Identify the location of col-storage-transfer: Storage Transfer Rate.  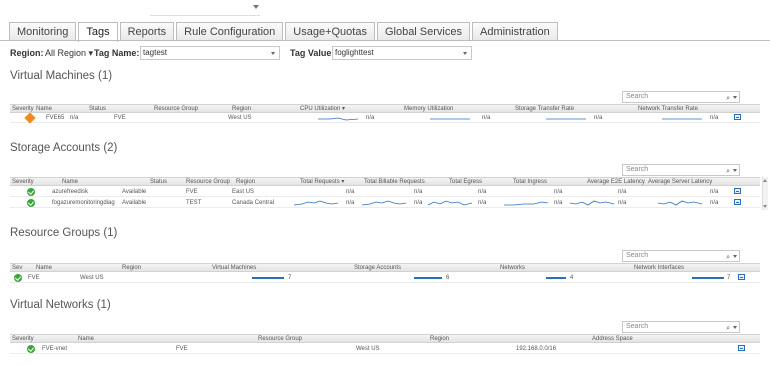
(544, 109).